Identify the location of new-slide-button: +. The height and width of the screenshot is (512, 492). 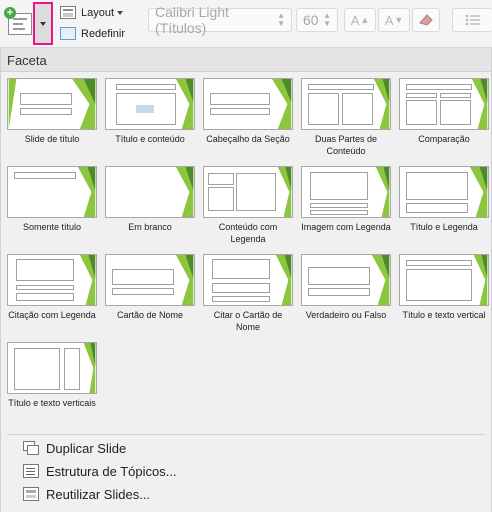
(20, 23).